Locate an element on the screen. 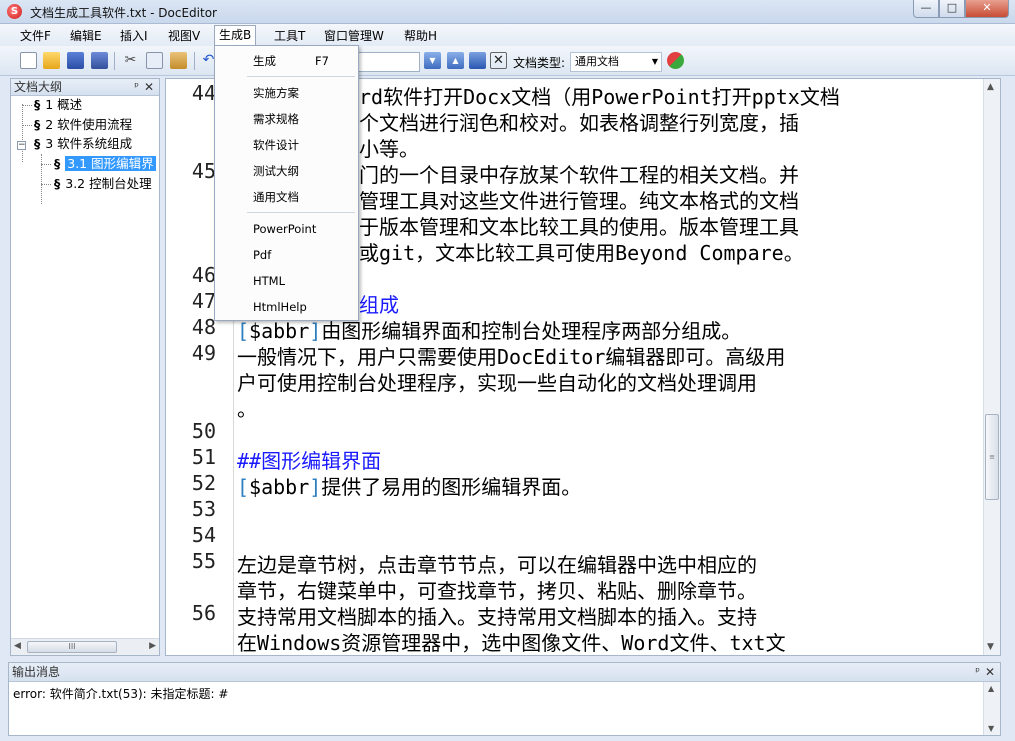  menu-item-pdf: Pdf is located at coordinates (286, 255).